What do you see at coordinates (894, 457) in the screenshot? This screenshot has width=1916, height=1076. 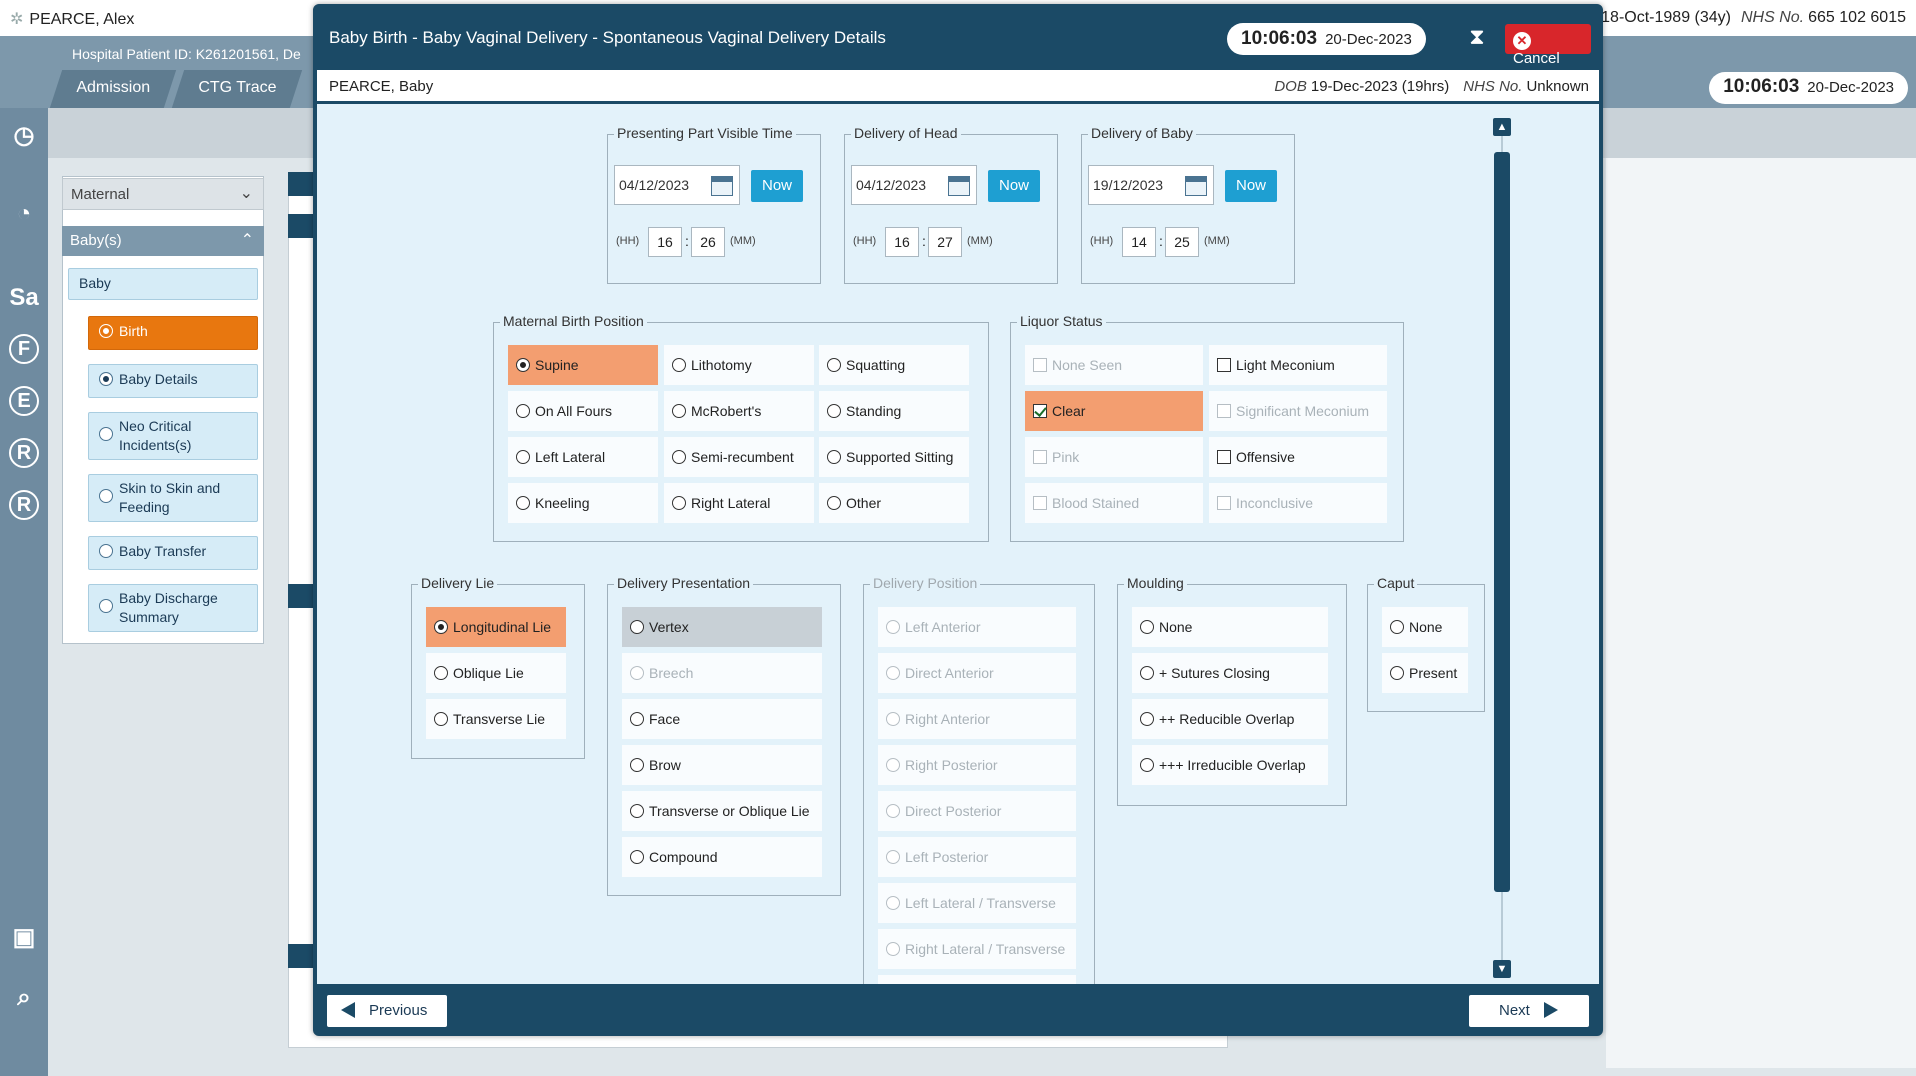 I see `position-supported-sitting: Supported Sitting` at bounding box center [894, 457].